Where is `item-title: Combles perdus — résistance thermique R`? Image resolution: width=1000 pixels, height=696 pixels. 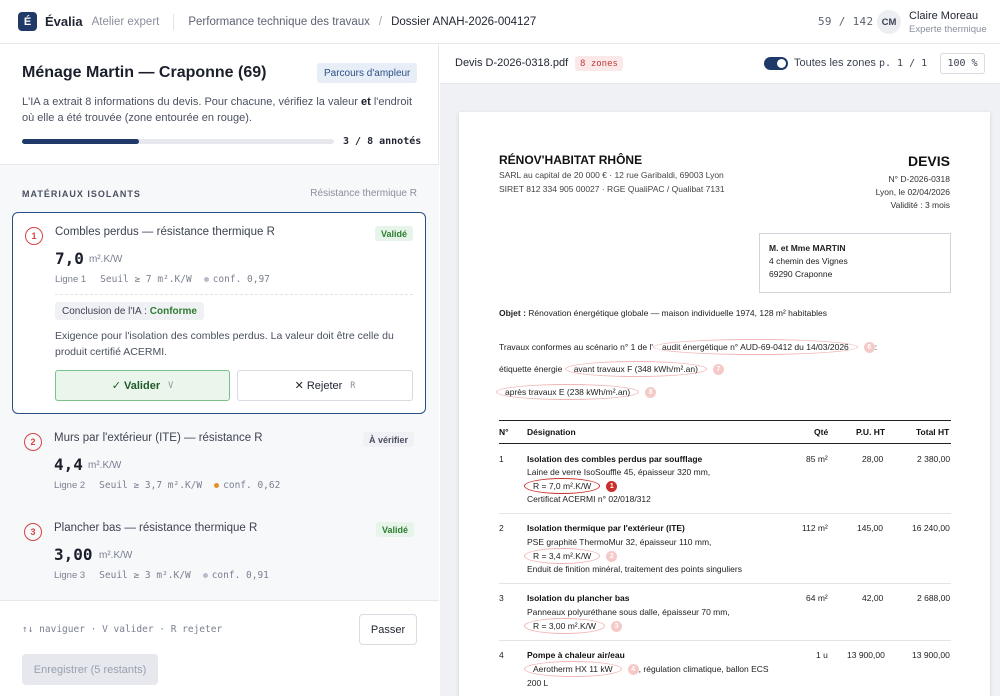
item-title: Combles perdus — résistance thermique R is located at coordinates (165, 232).